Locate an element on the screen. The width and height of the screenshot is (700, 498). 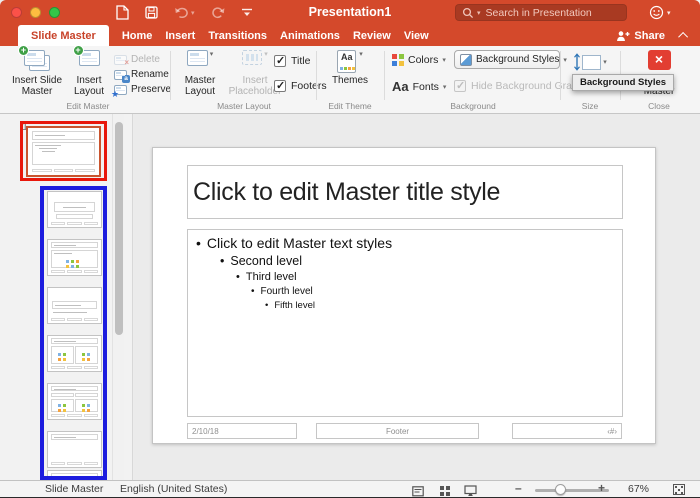
master-layout-button: ▾ Master Layout is located at coordinates (200, 73).